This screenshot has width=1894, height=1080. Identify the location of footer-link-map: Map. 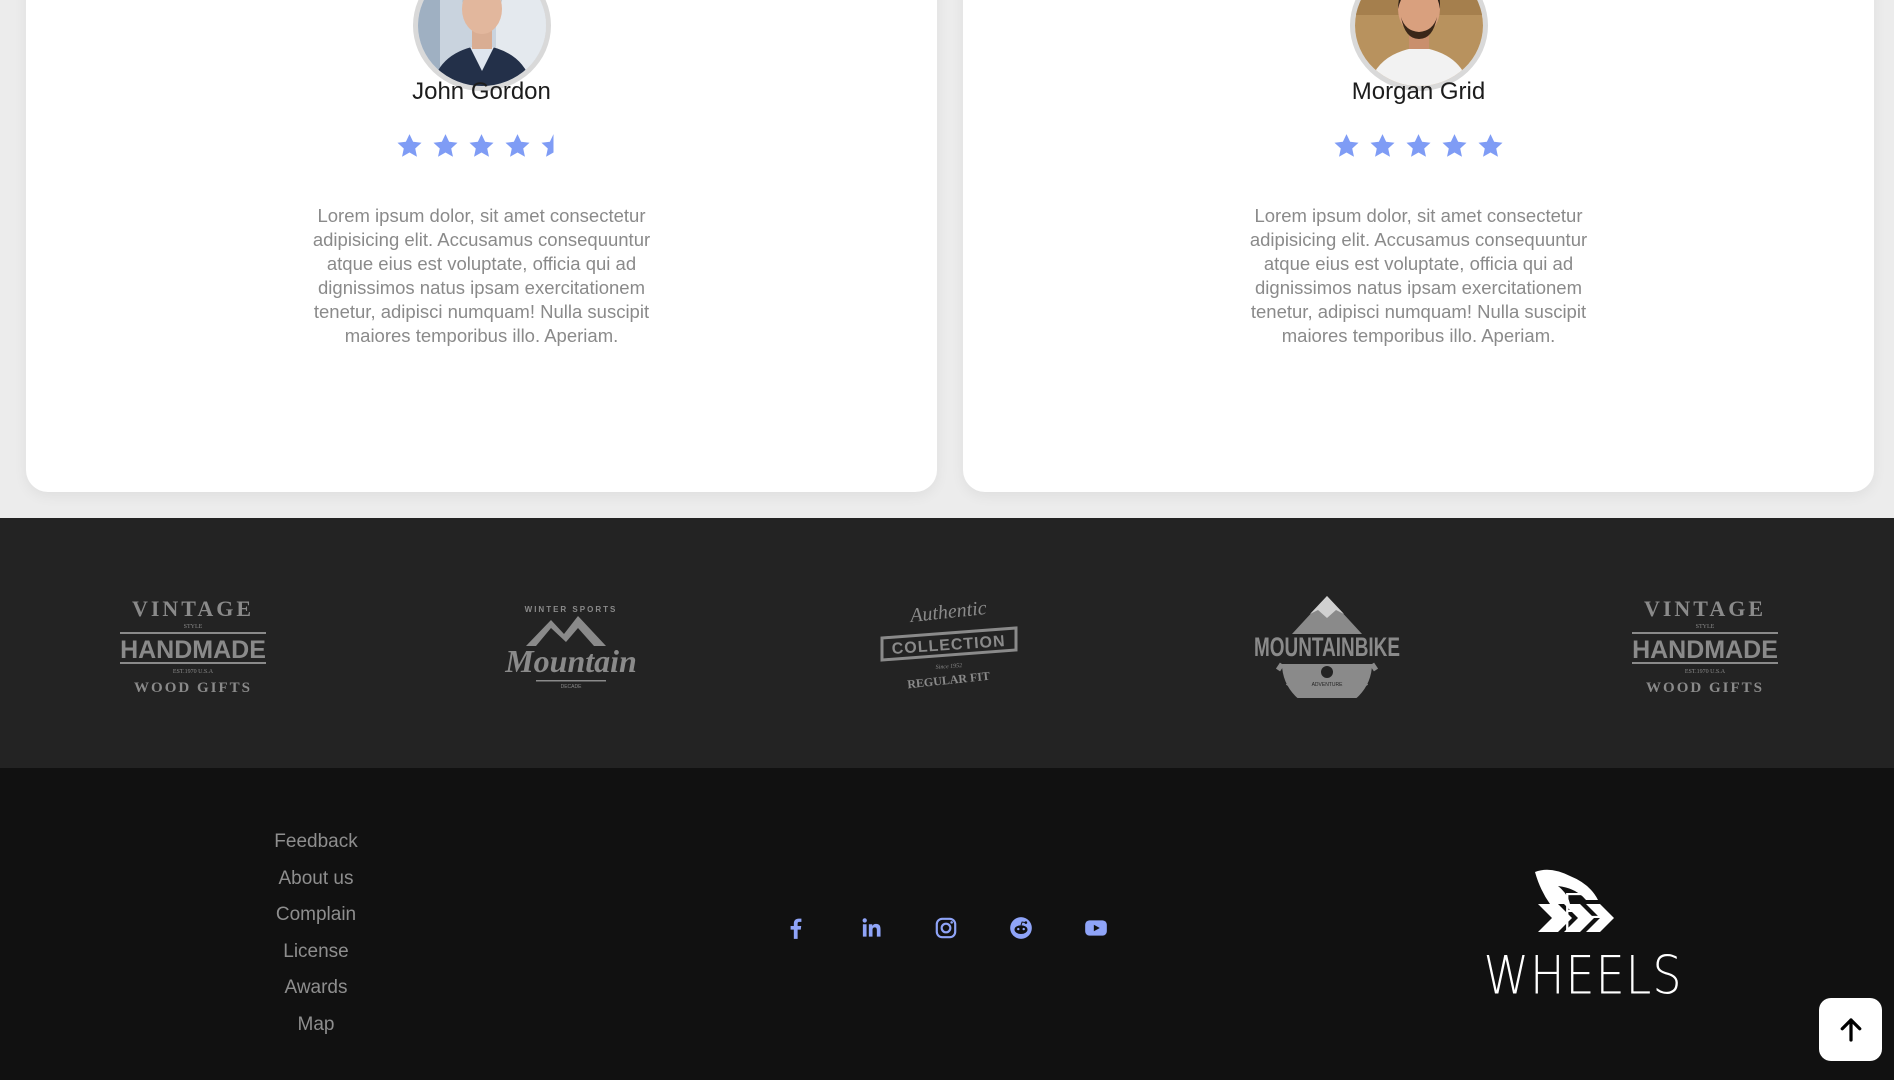
(316, 1025).